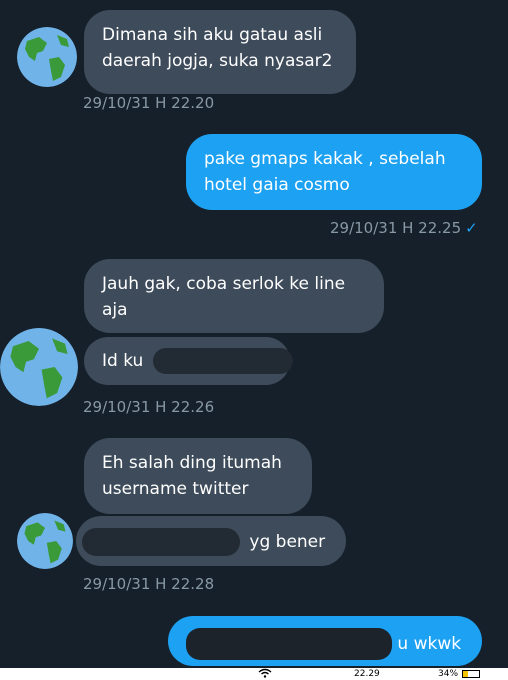 The width and height of the screenshot is (508, 680). Describe the element at coordinates (396, 228) in the screenshot. I see `timestamp-text: 29/10/31 H 22.25` at that location.